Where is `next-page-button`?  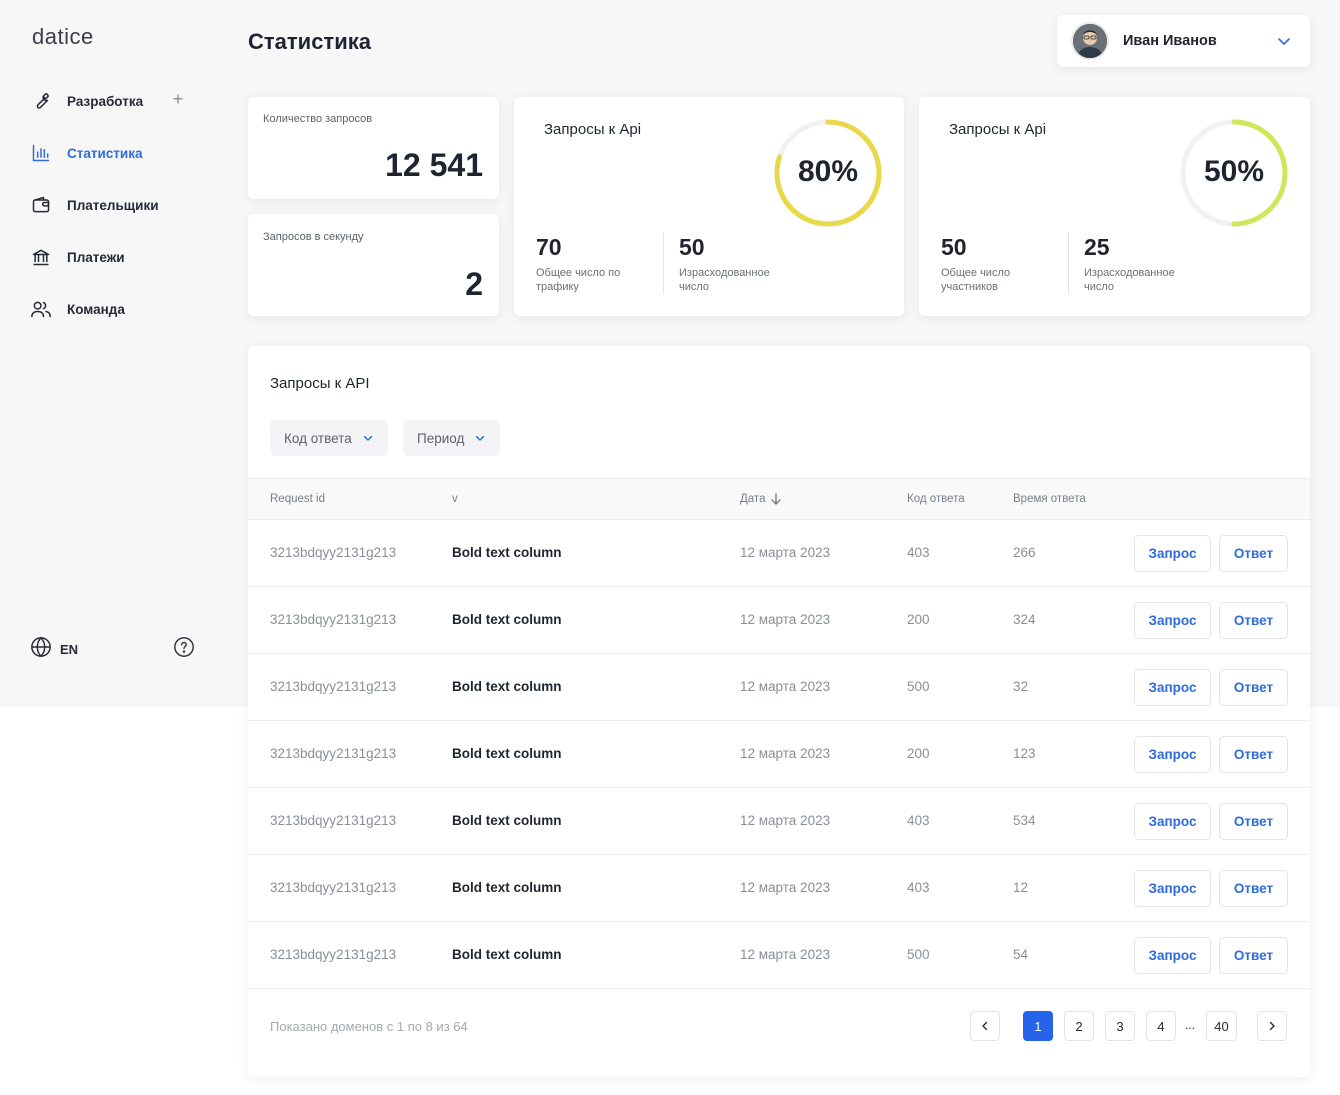 next-page-button is located at coordinates (1272, 1026).